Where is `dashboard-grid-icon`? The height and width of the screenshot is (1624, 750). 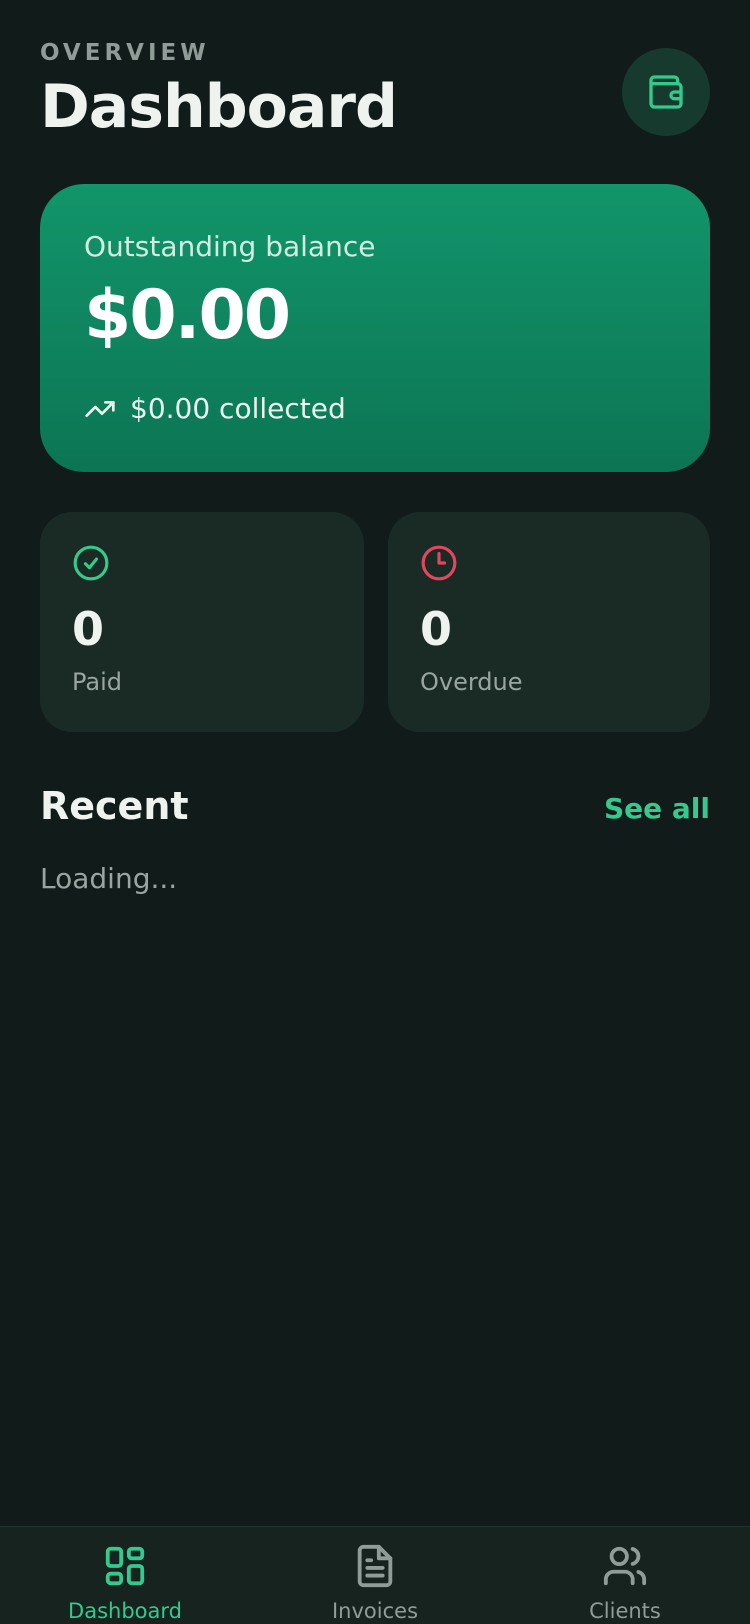
dashboard-grid-icon is located at coordinates (125, 1566).